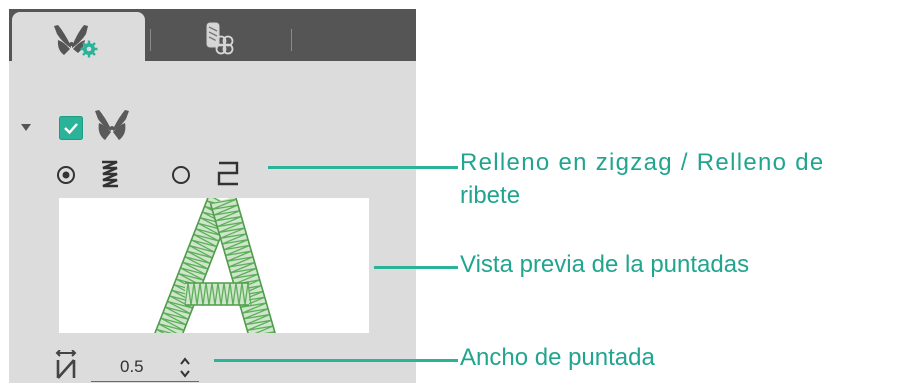 This screenshot has width=897, height=383. I want to click on bean-fill-radio, so click(181, 175).